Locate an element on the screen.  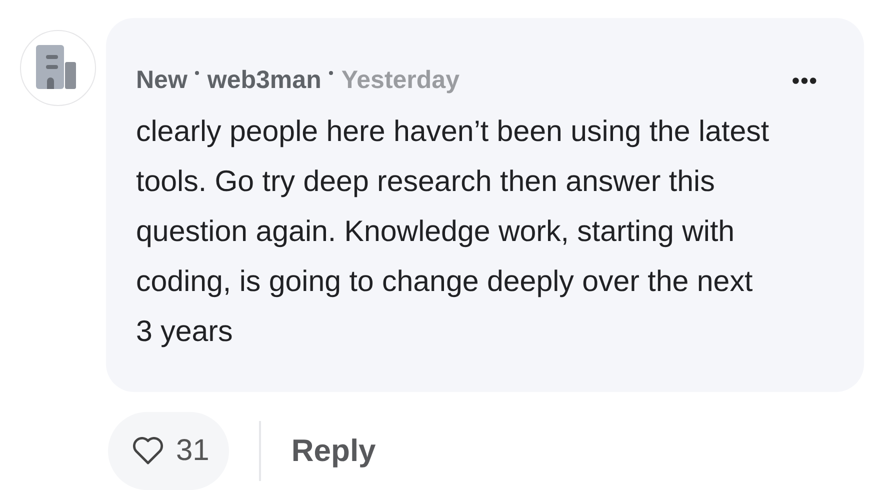
avatar is located at coordinates (58, 68).